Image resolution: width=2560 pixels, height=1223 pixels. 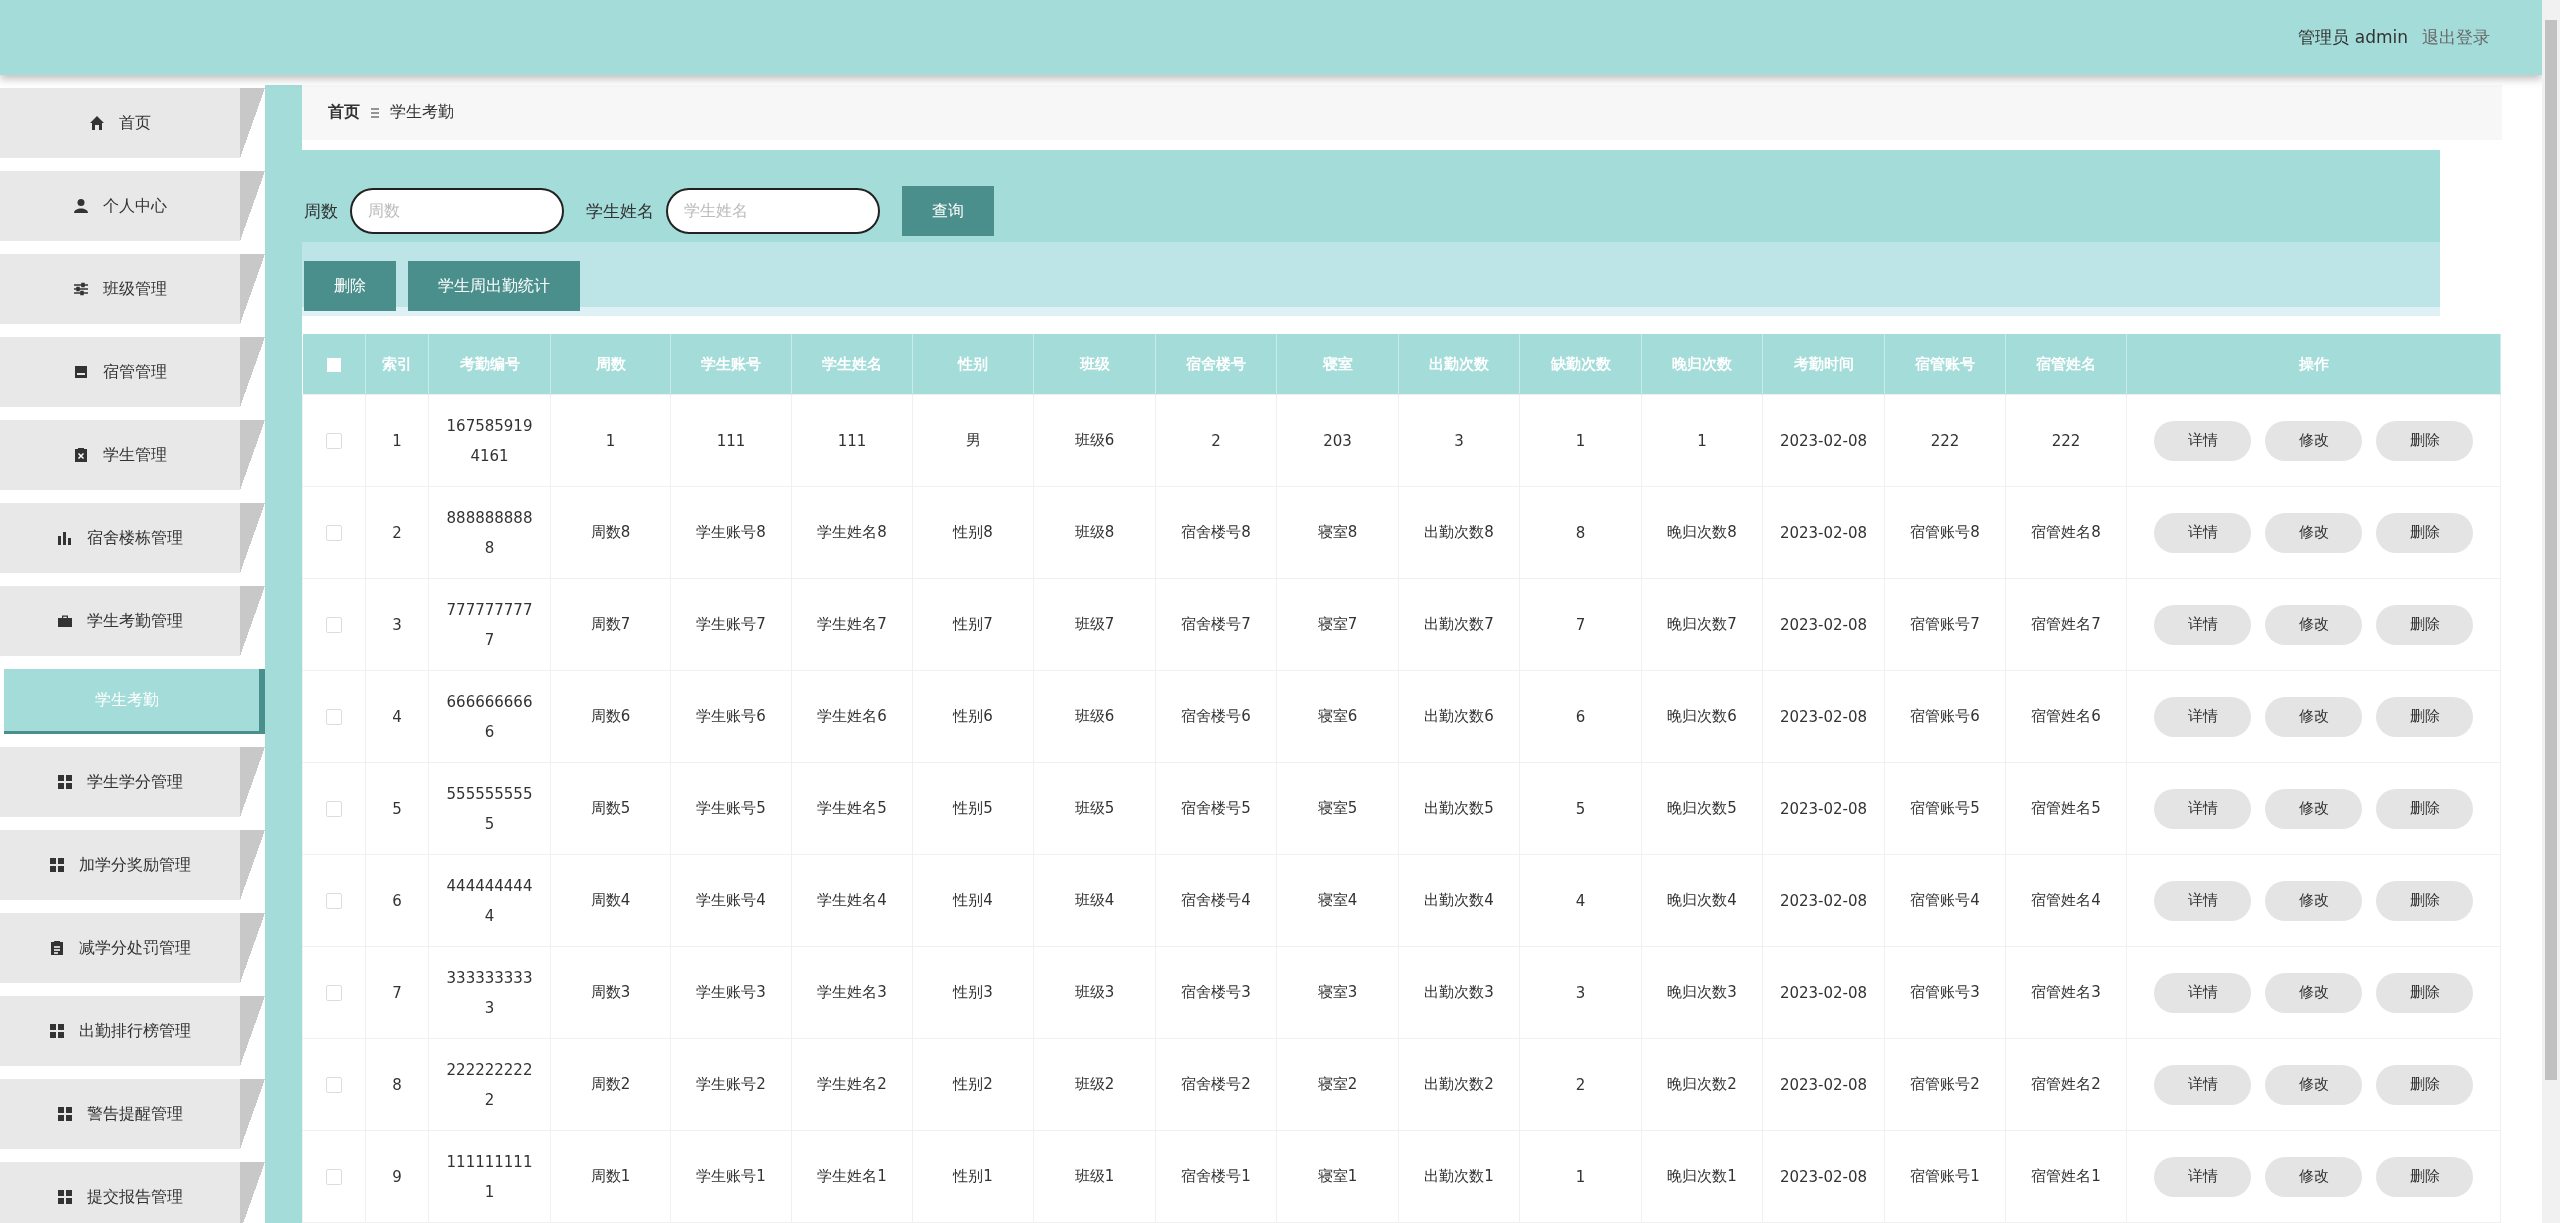 What do you see at coordinates (1945, 624) in the screenshot?
I see `table-cell: 宿管账号7` at bounding box center [1945, 624].